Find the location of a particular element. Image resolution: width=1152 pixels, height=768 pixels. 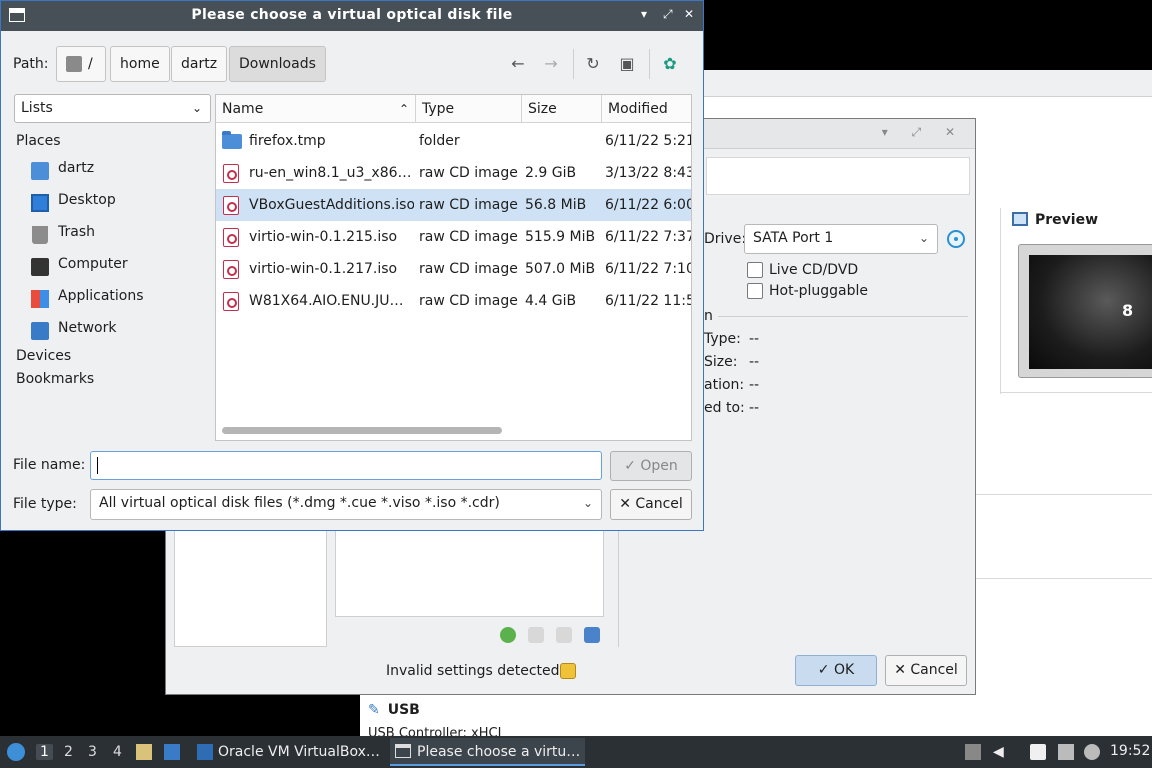

view-mode-select: Lists ⌄ is located at coordinates (112, 108).